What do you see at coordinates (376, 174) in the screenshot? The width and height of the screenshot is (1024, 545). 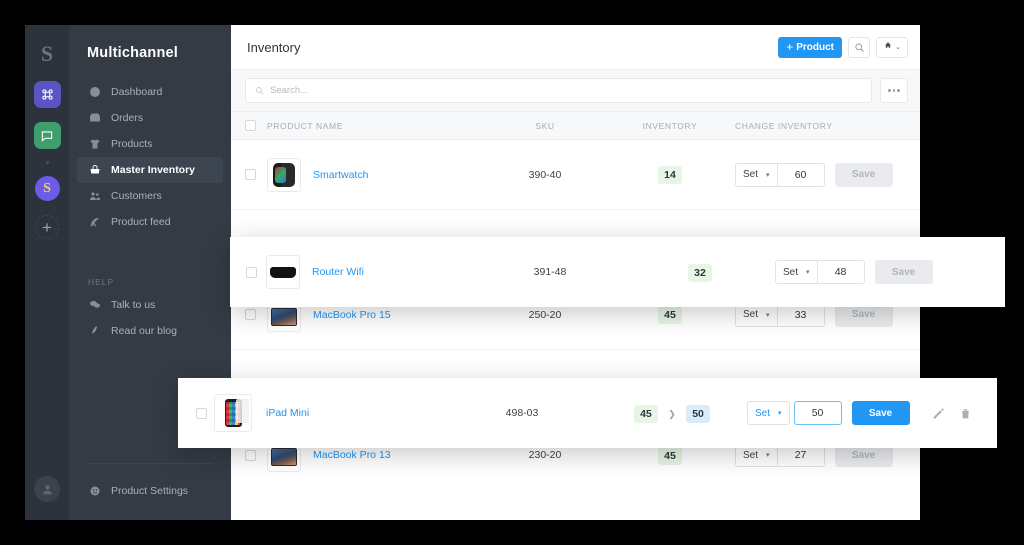 I see `product-name-cell: Smartwatch` at bounding box center [376, 174].